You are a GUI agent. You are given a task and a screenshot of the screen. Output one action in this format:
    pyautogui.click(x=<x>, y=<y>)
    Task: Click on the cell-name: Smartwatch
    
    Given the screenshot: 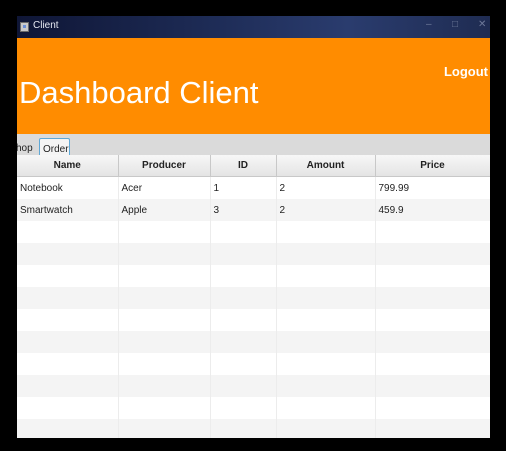 What is the action you would take?
    pyautogui.click(x=68, y=210)
    